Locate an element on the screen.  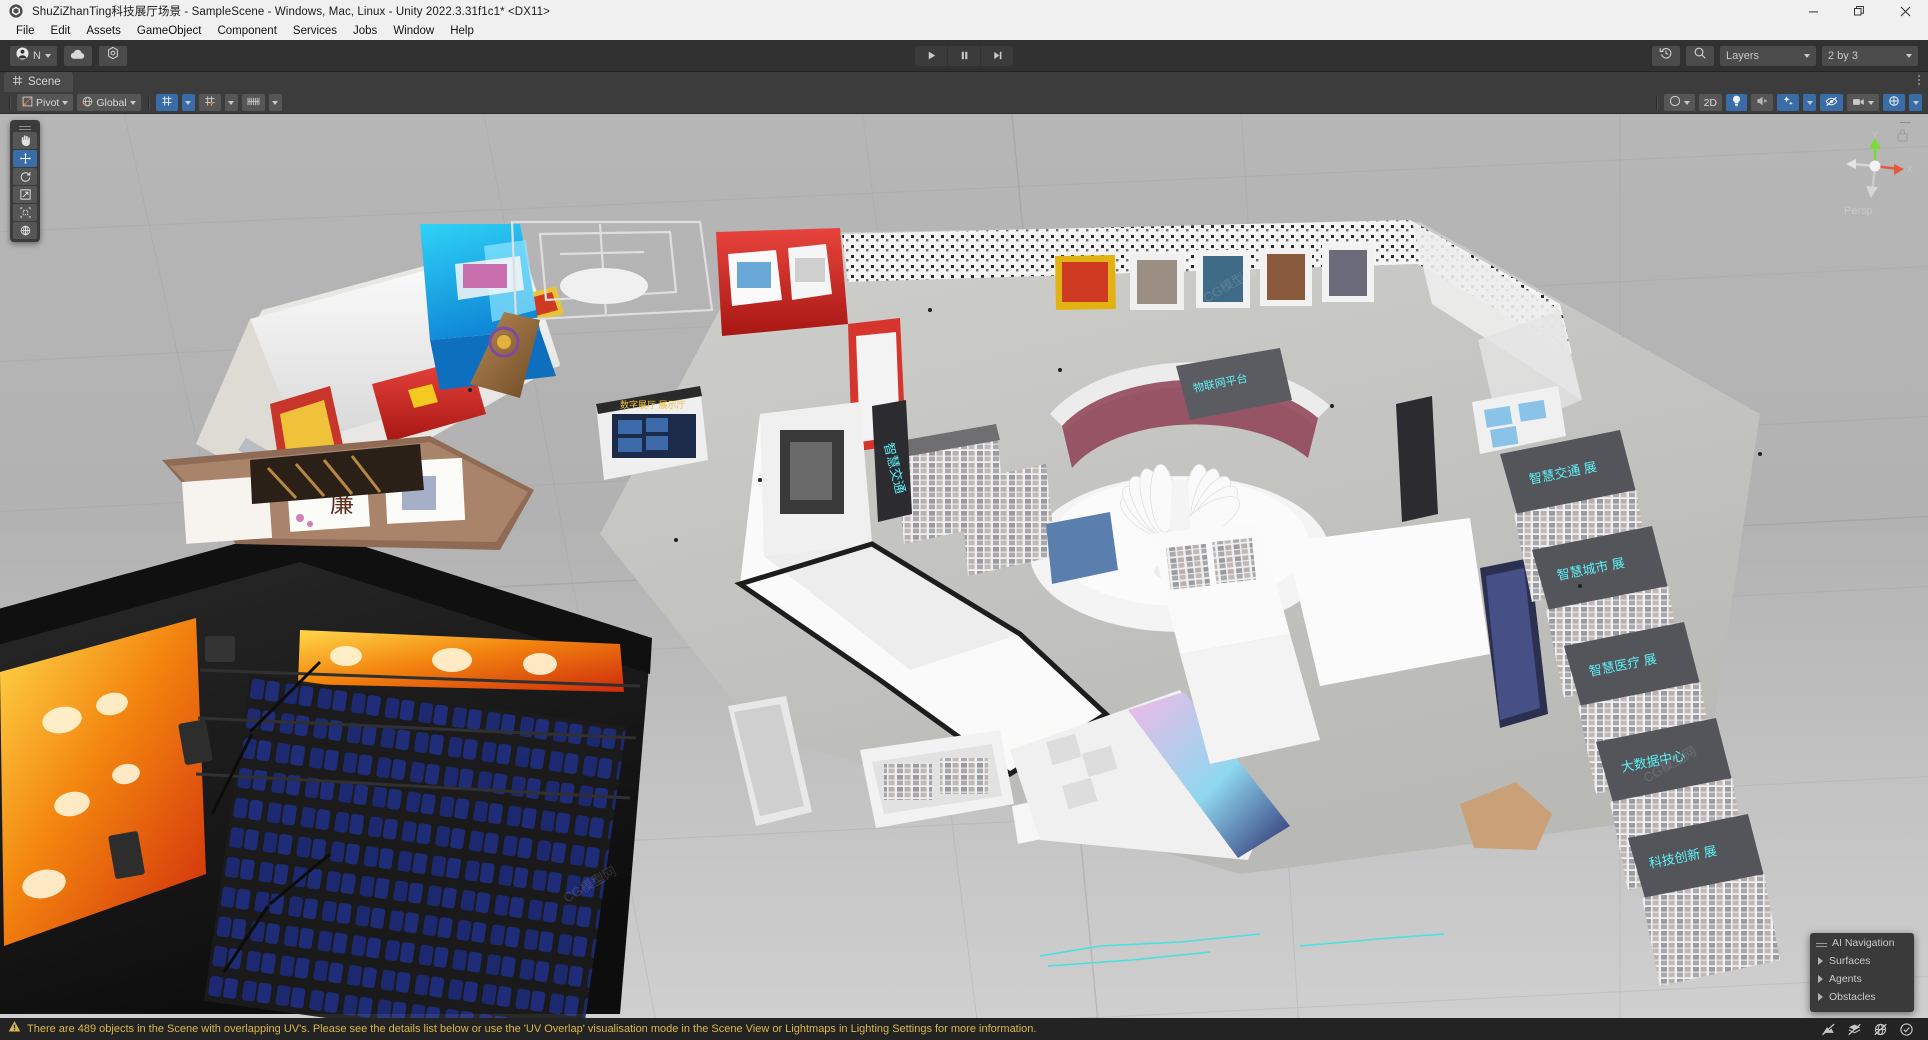
effects-icon is located at coordinates (1788, 103).